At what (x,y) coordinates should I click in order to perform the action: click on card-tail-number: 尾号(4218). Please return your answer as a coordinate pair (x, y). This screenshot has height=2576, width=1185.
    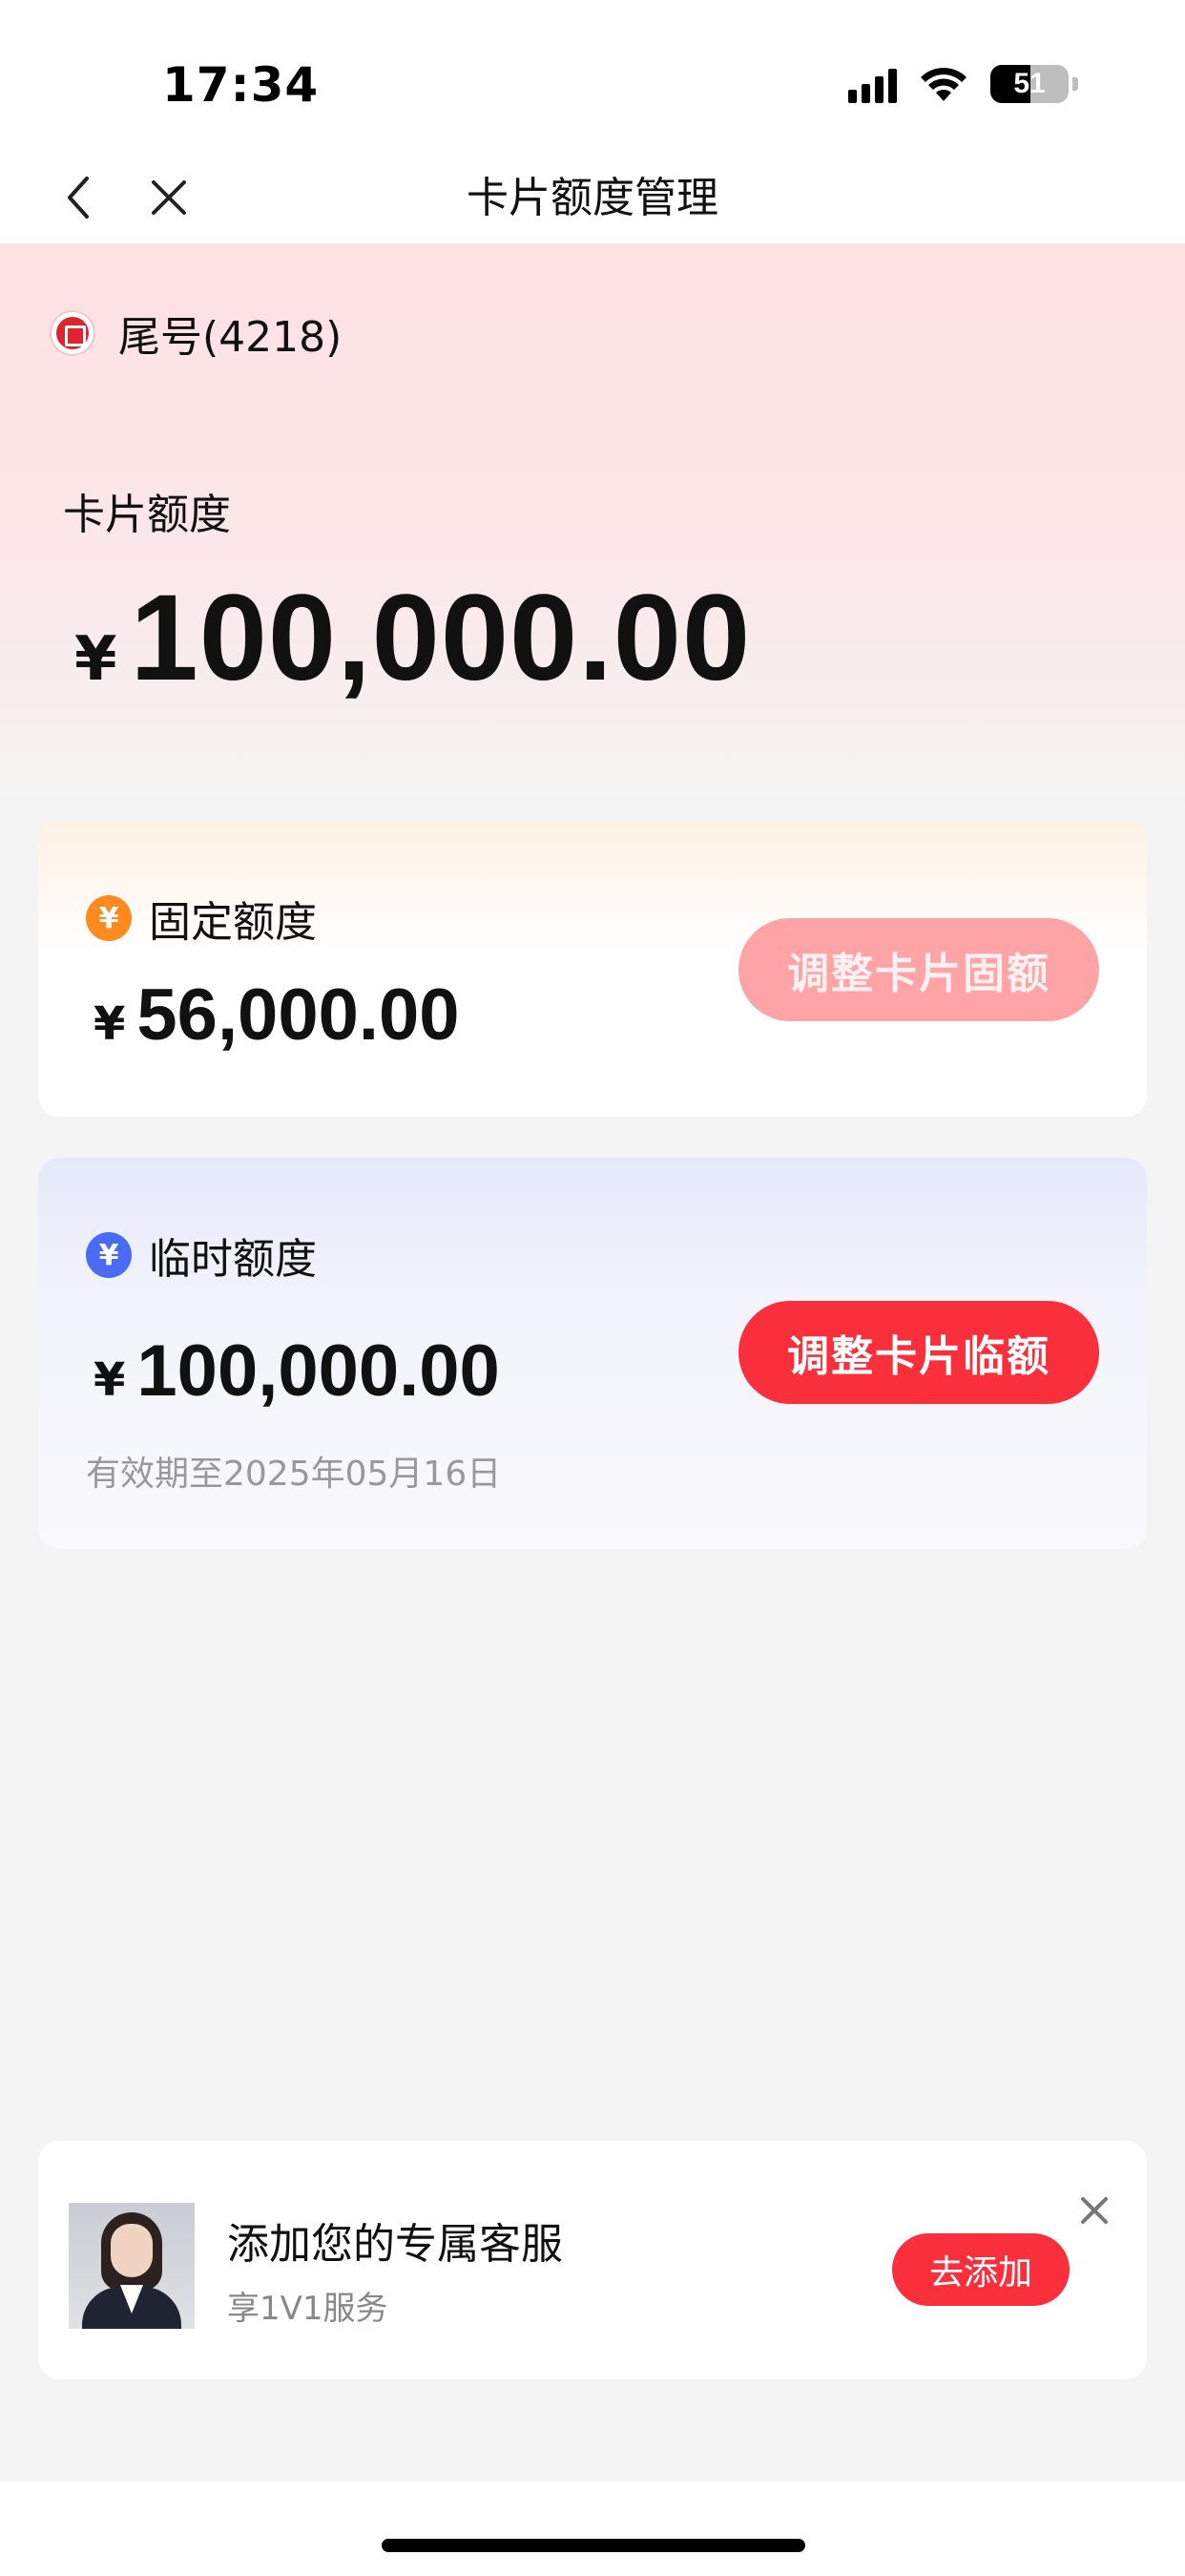
    Looking at the image, I should click on (231, 337).